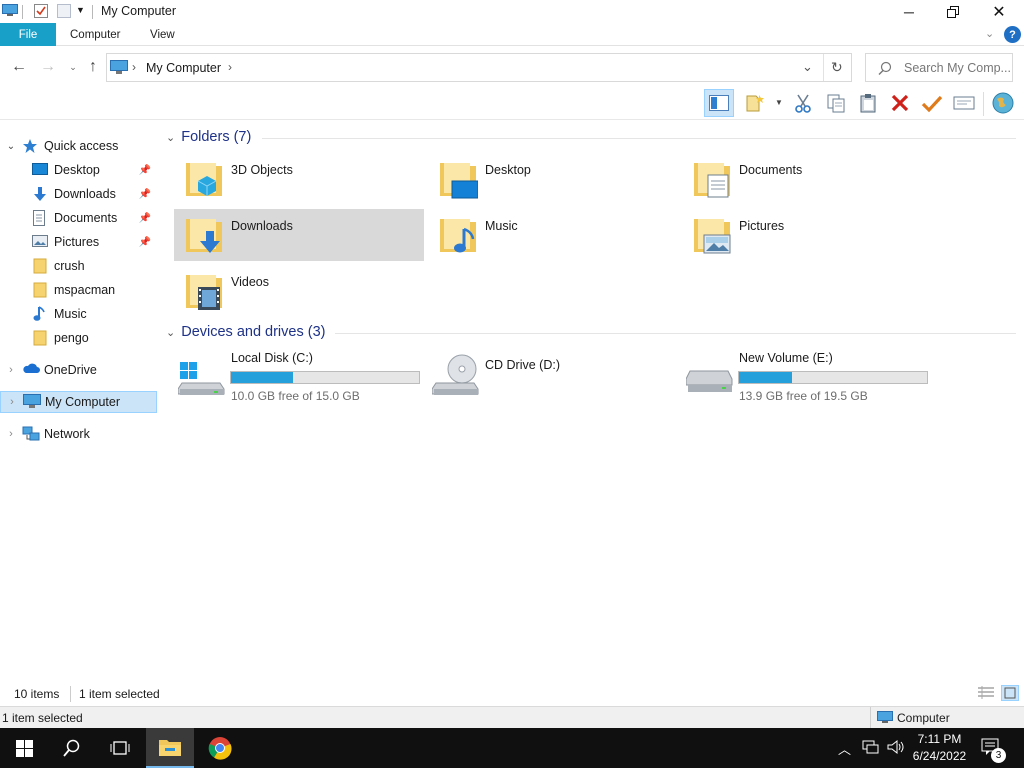 The width and height of the screenshot is (1024, 768). I want to click on drive-tile-local-disk-c: Local Disk (C:) 10.0 GB free of 15.0 GB, so click(301, 375).